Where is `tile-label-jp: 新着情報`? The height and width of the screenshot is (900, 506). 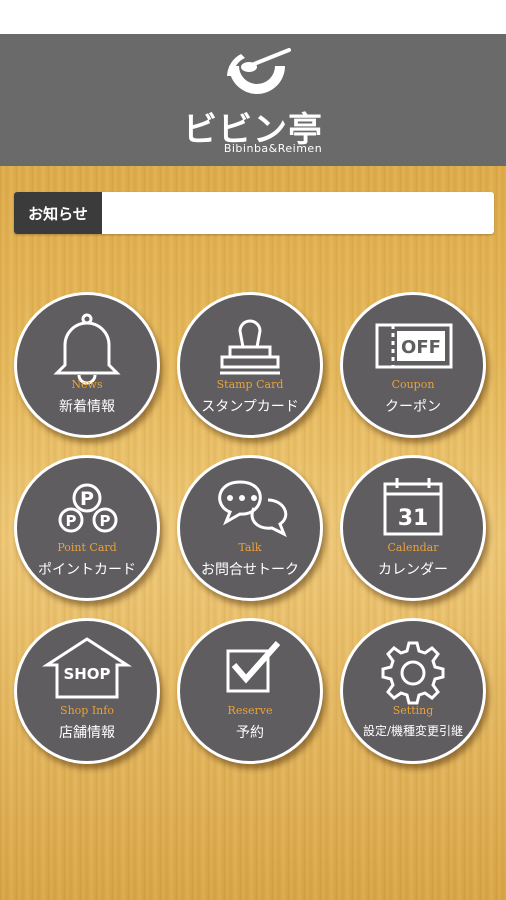
tile-label-jp: 新着情報 is located at coordinates (87, 407).